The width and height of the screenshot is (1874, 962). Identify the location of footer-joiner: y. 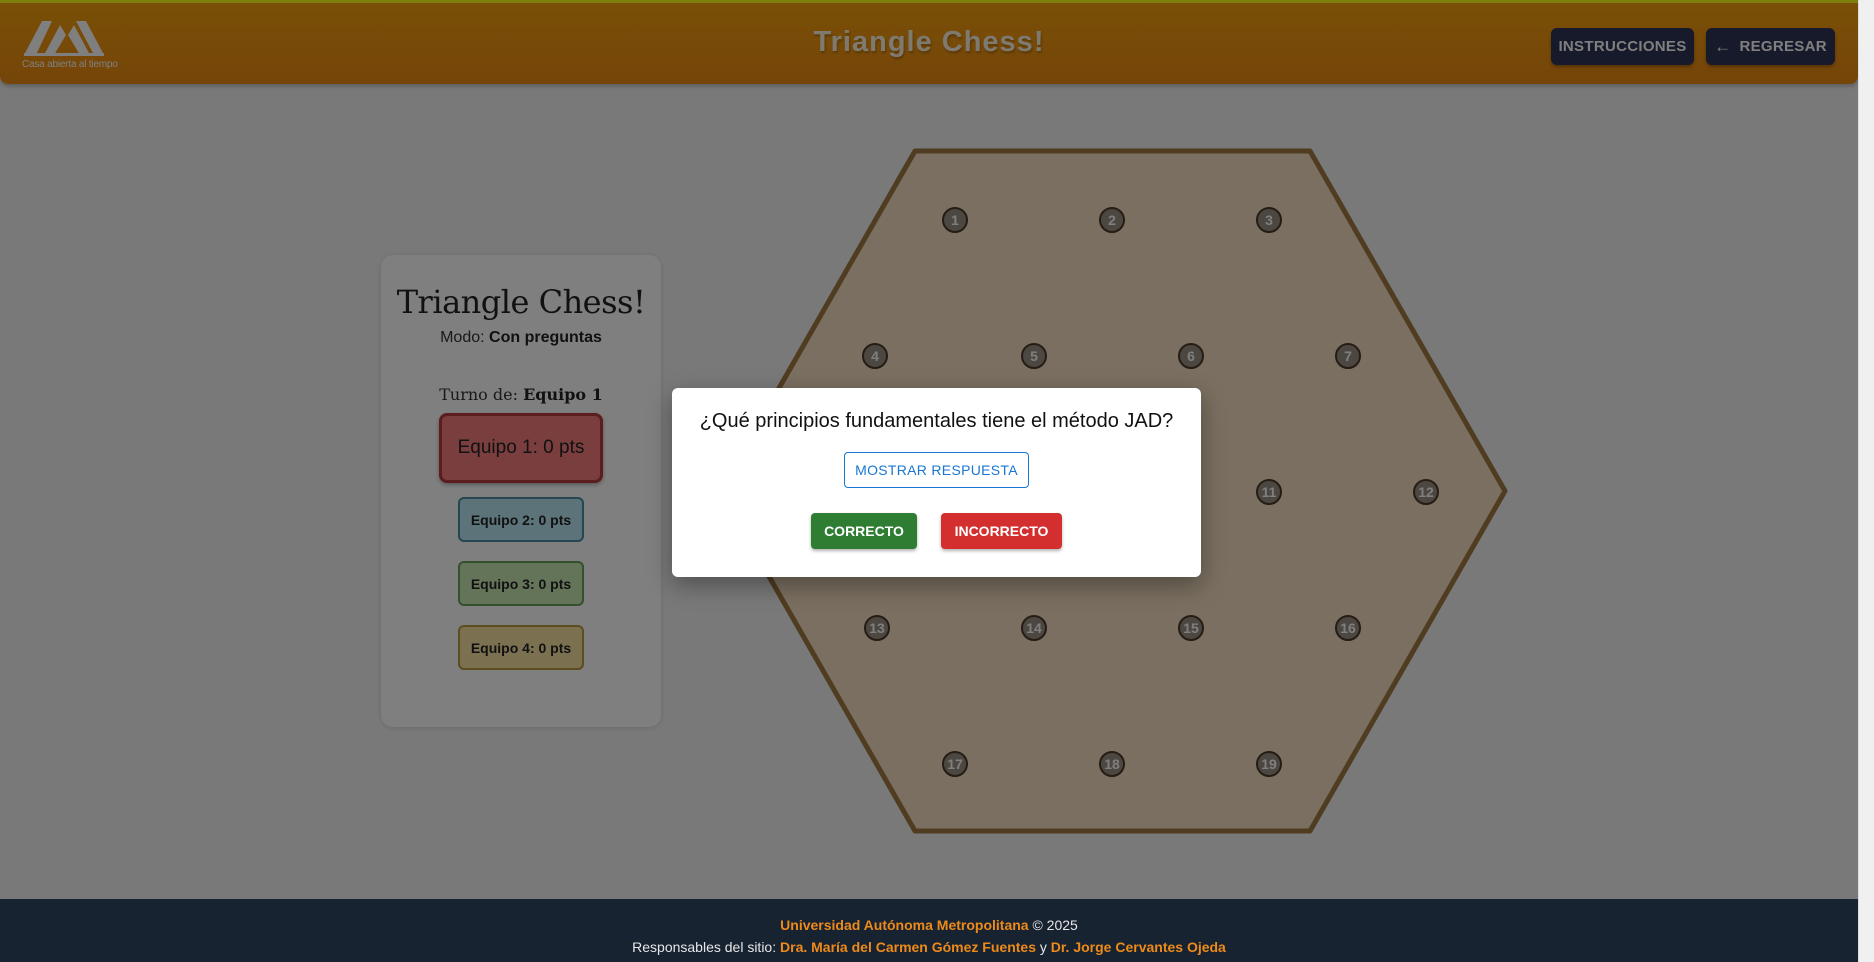
(1043, 947).